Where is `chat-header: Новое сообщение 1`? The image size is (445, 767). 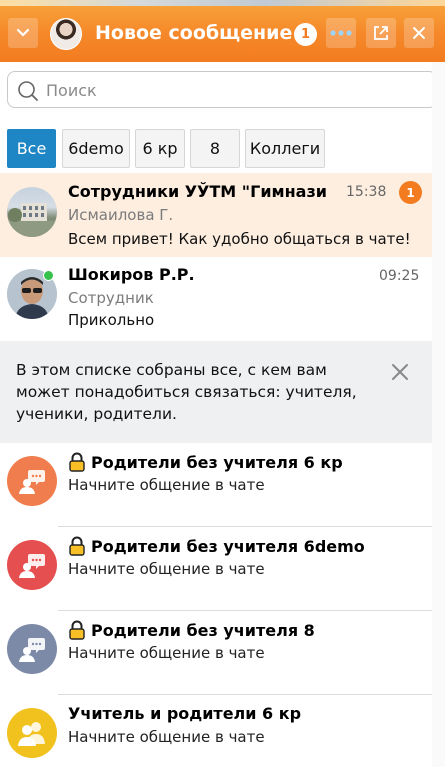 chat-header: Новое сообщение 1 is located at coordinates (222, 31).